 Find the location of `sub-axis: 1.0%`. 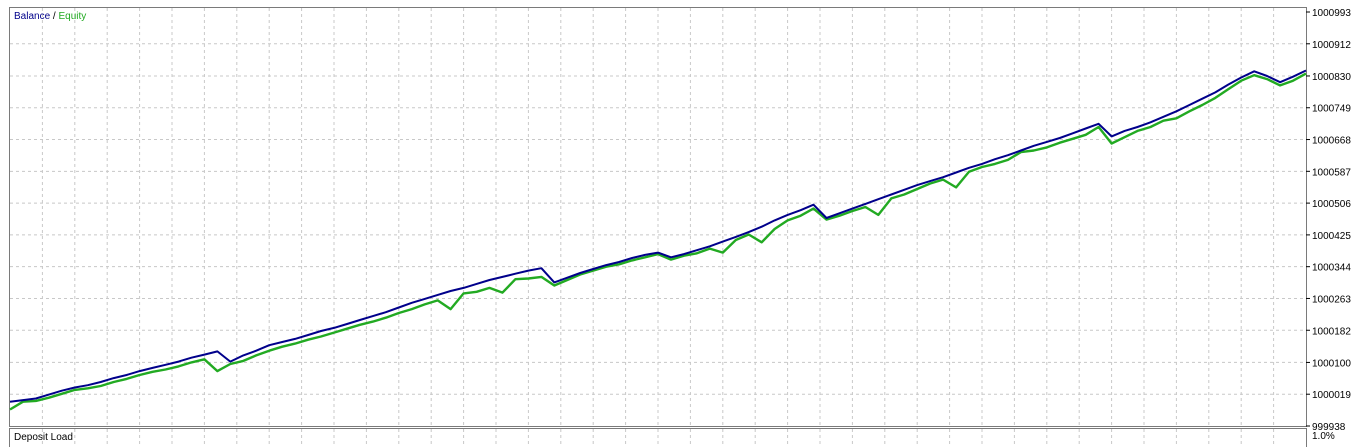

sub-axis: 1.0% is located at coordinates (1323, 436).